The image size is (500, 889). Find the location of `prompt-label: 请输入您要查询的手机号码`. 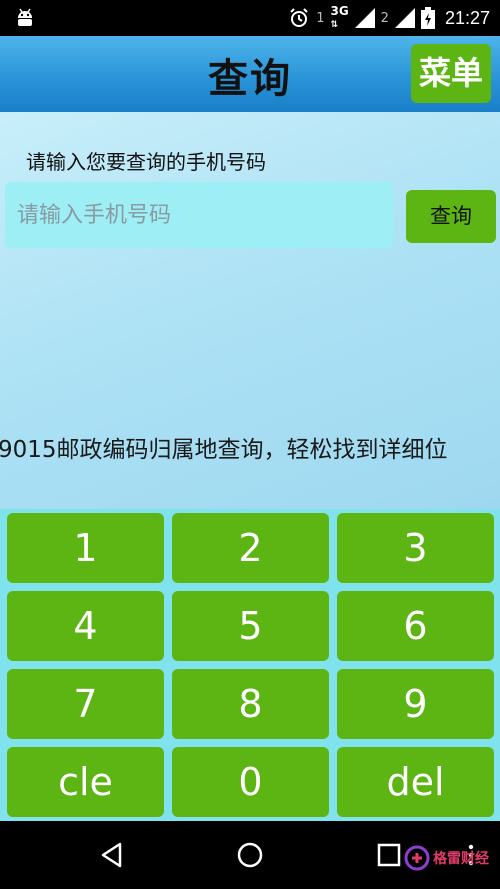

prompt-label: 请输入您要查询的手机号码 is located at coordinates (146, 162).